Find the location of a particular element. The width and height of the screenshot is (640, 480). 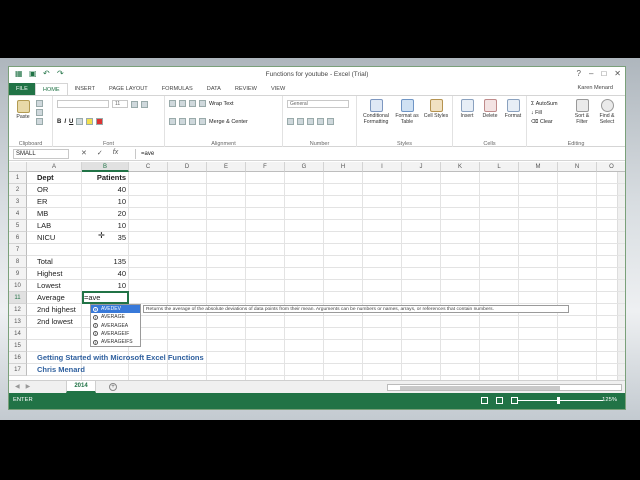

tab-review: REVIEW is located at coordinates (246, 89).